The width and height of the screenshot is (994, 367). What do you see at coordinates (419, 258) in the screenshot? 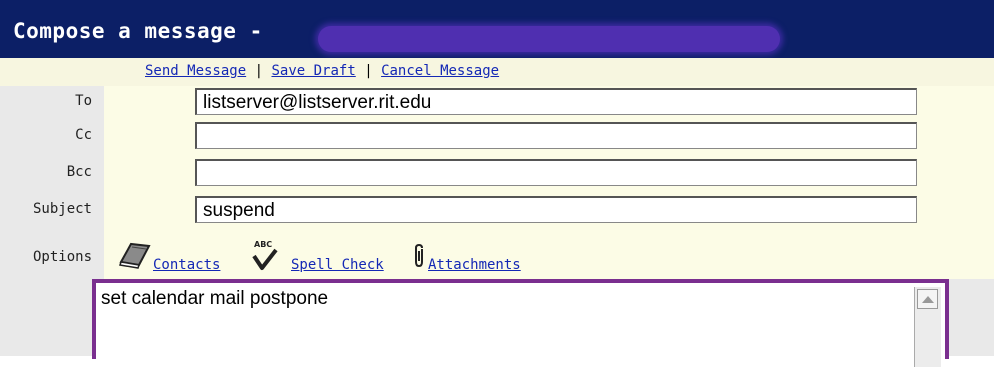
I see `paperclip-icon` at bounding box center [419, 258].